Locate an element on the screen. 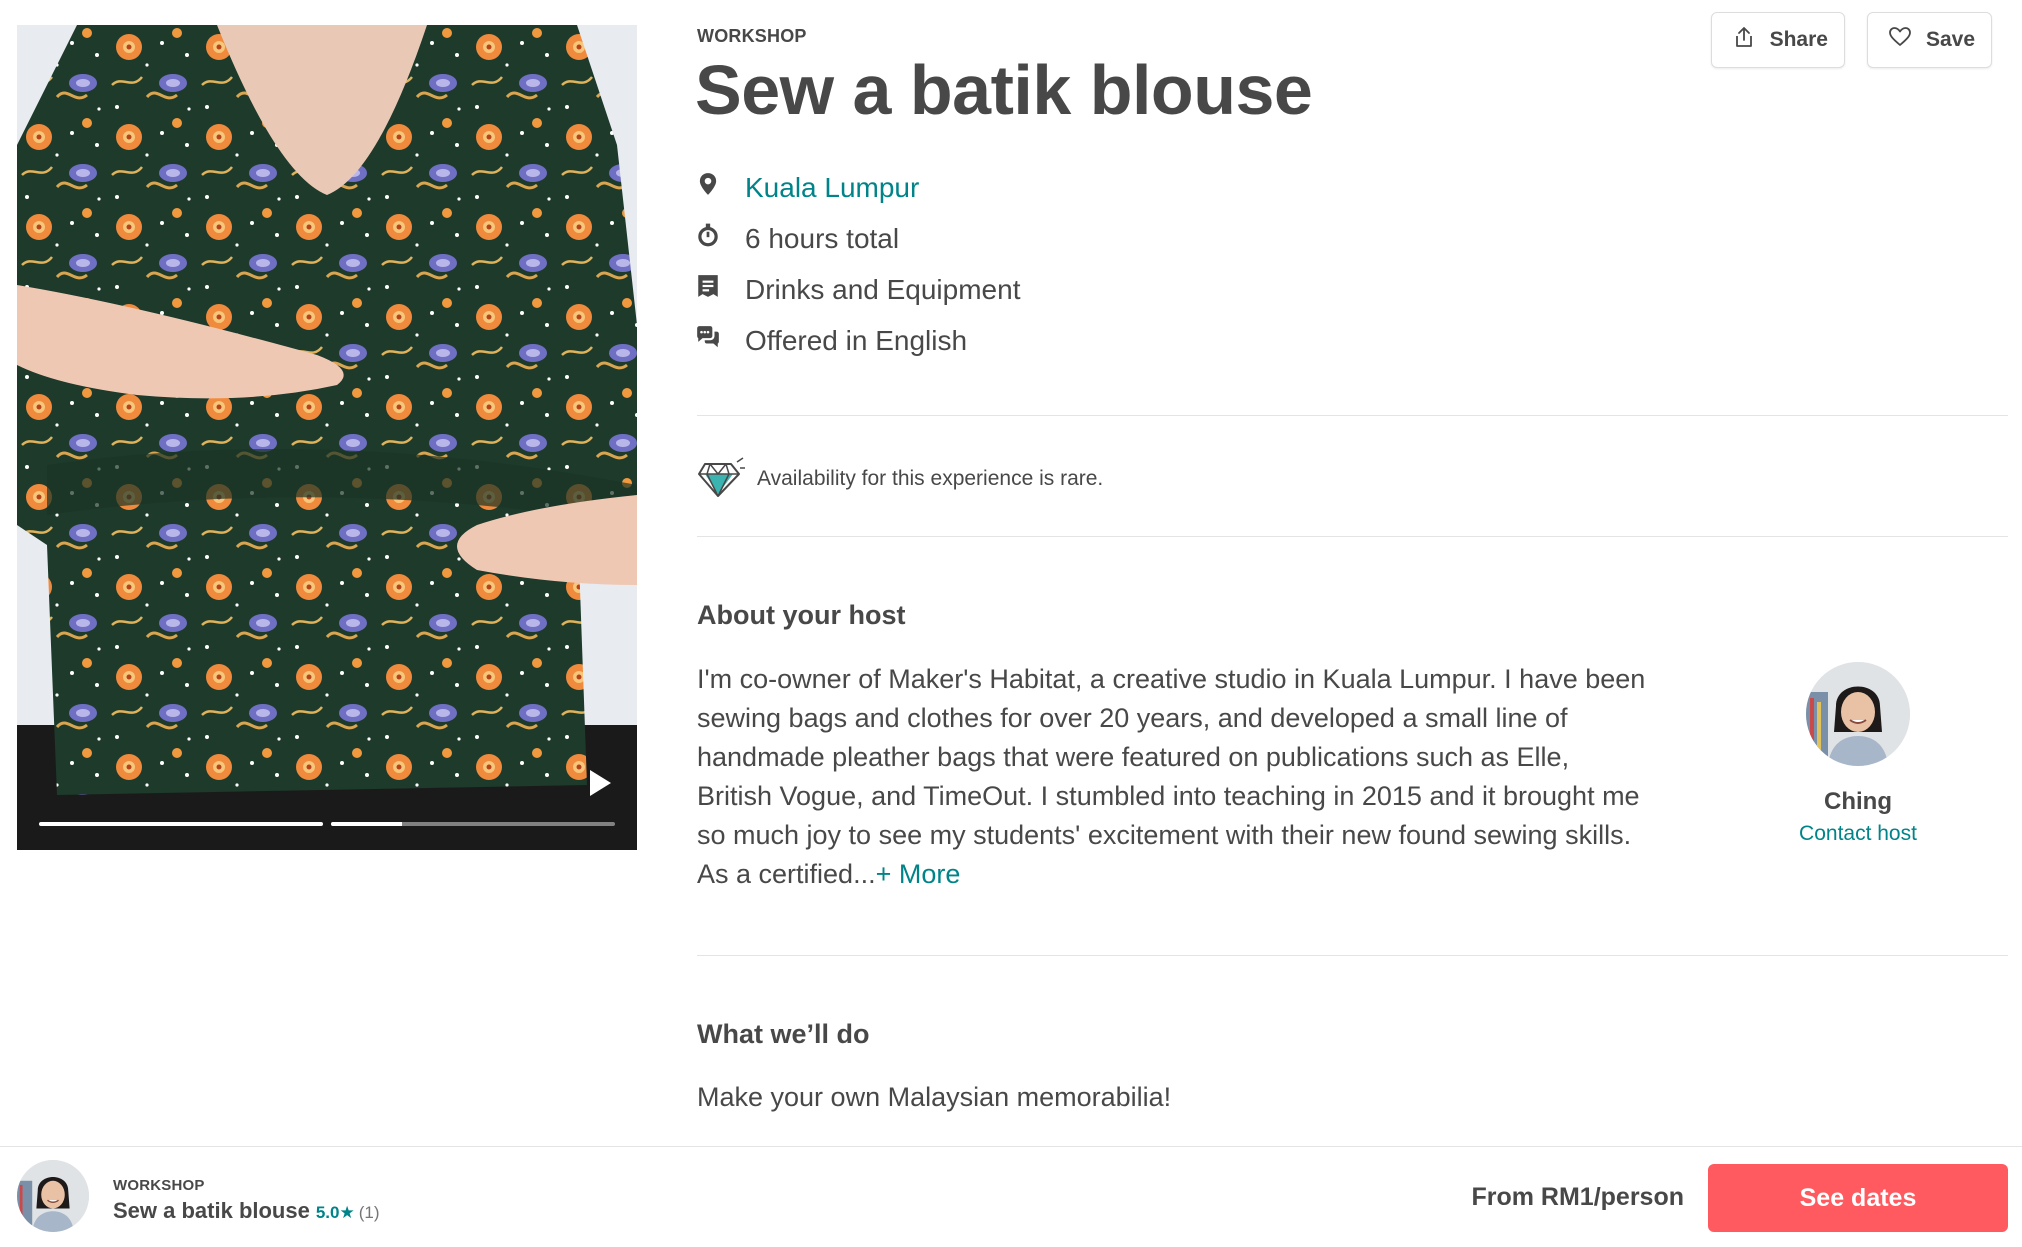  fact-includes: Drinks and Equipment is located at coordinates (857, 289).